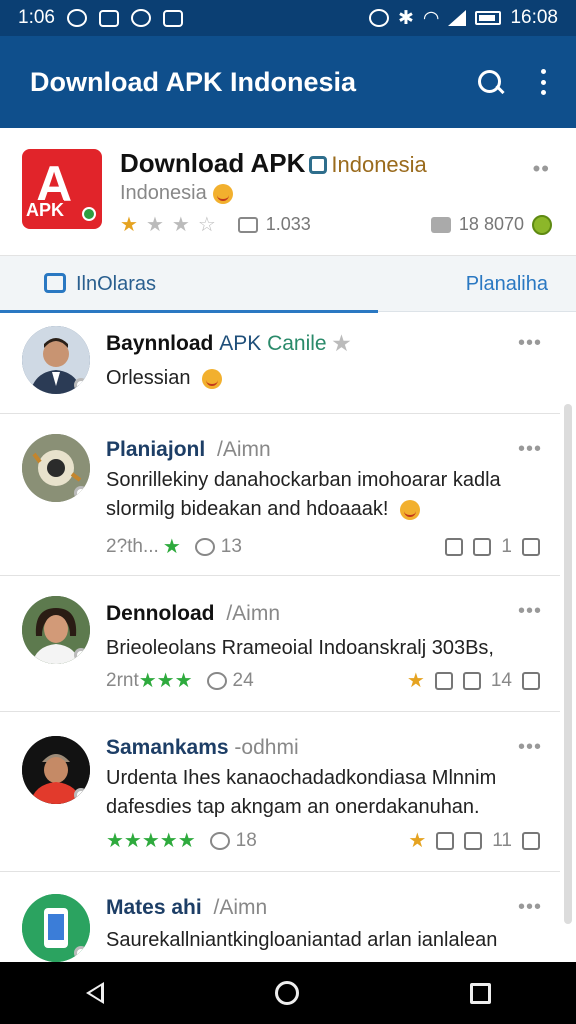 This screenshot has height=1024, width=576. Describe the element at coordinates (193, 81) in the screenshot. I see `app-title: Download APK Indonesia` at that location.